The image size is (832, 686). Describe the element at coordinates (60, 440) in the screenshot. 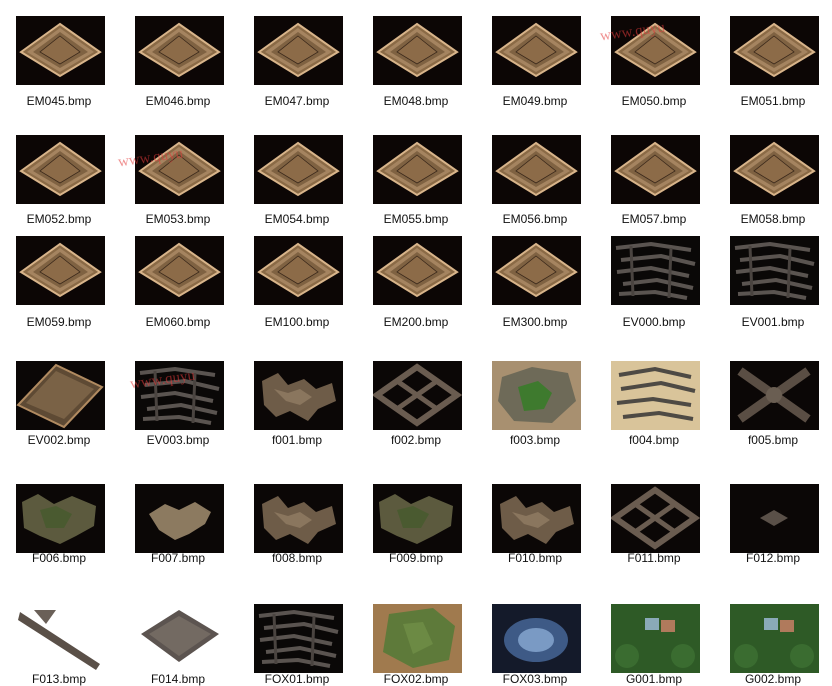

I see `file-name-label: EV002.bmp` at that location.